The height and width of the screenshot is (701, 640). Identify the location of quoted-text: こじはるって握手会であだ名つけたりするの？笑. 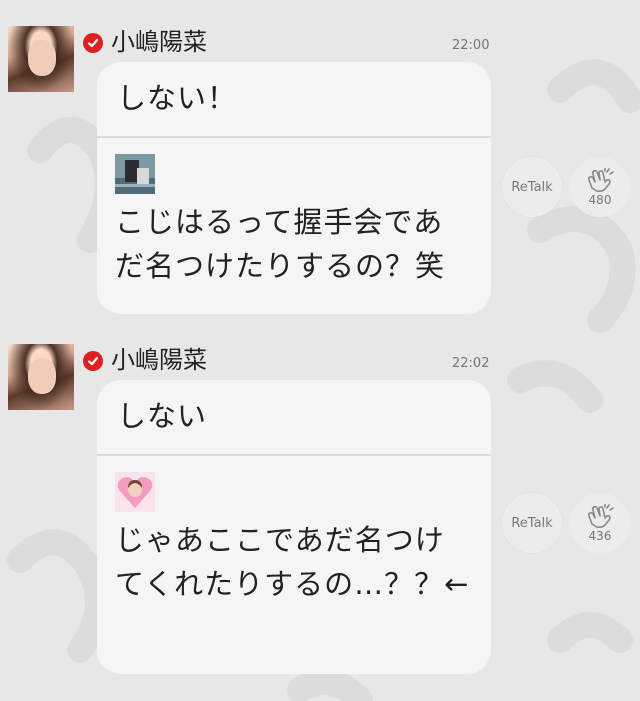
(280, 244).